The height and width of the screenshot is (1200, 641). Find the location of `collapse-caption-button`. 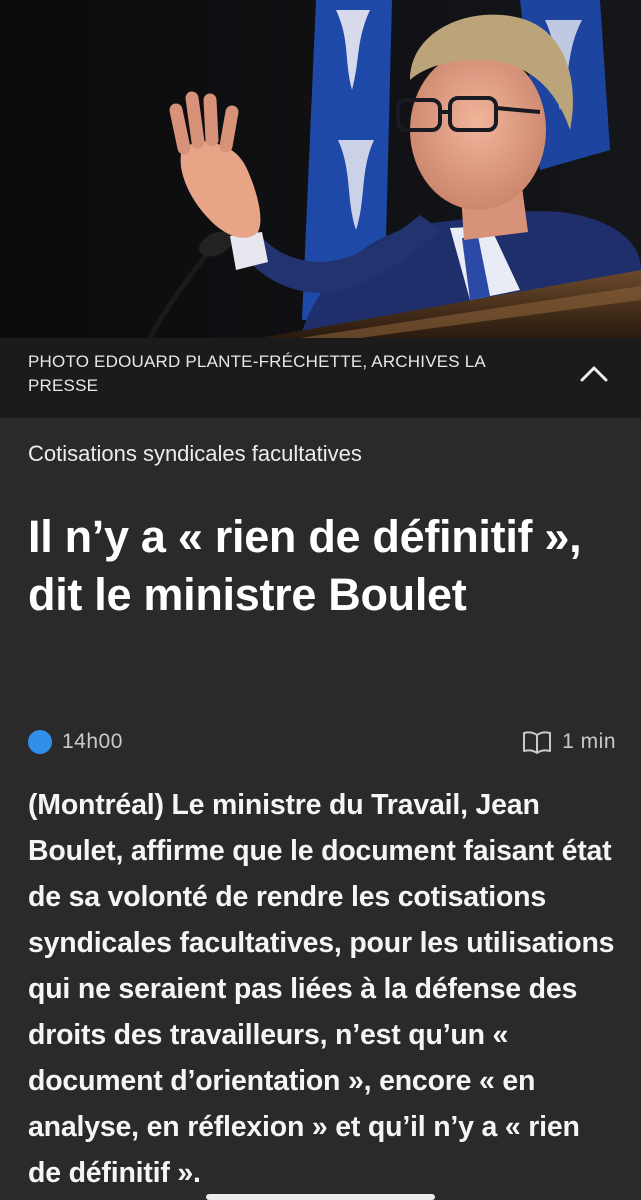

collapse-caption-button is located at coordinates (594, 374).